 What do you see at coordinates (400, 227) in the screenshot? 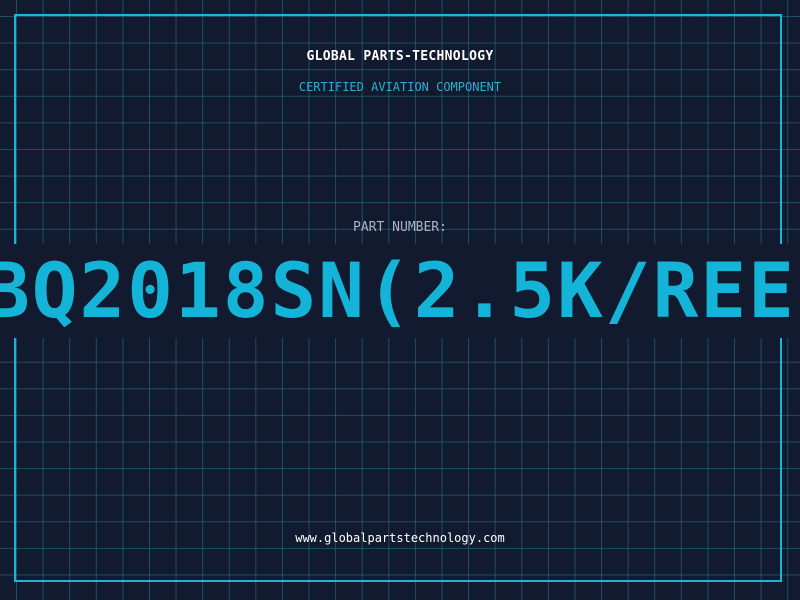
I see `part-number-label: PART NUMBER:` at bounding box center [400, 227].